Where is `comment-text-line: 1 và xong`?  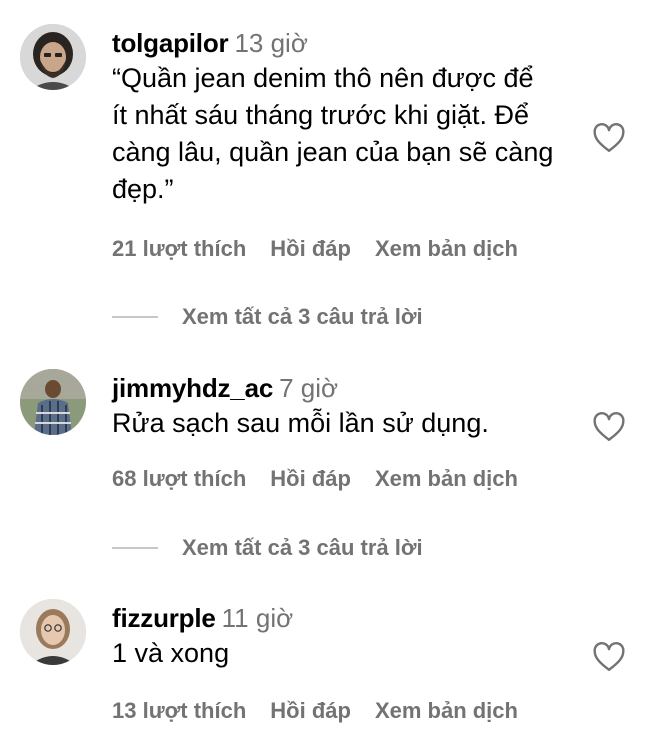 comment-text-line: 1 và xong is located at coordinates (171, 653).